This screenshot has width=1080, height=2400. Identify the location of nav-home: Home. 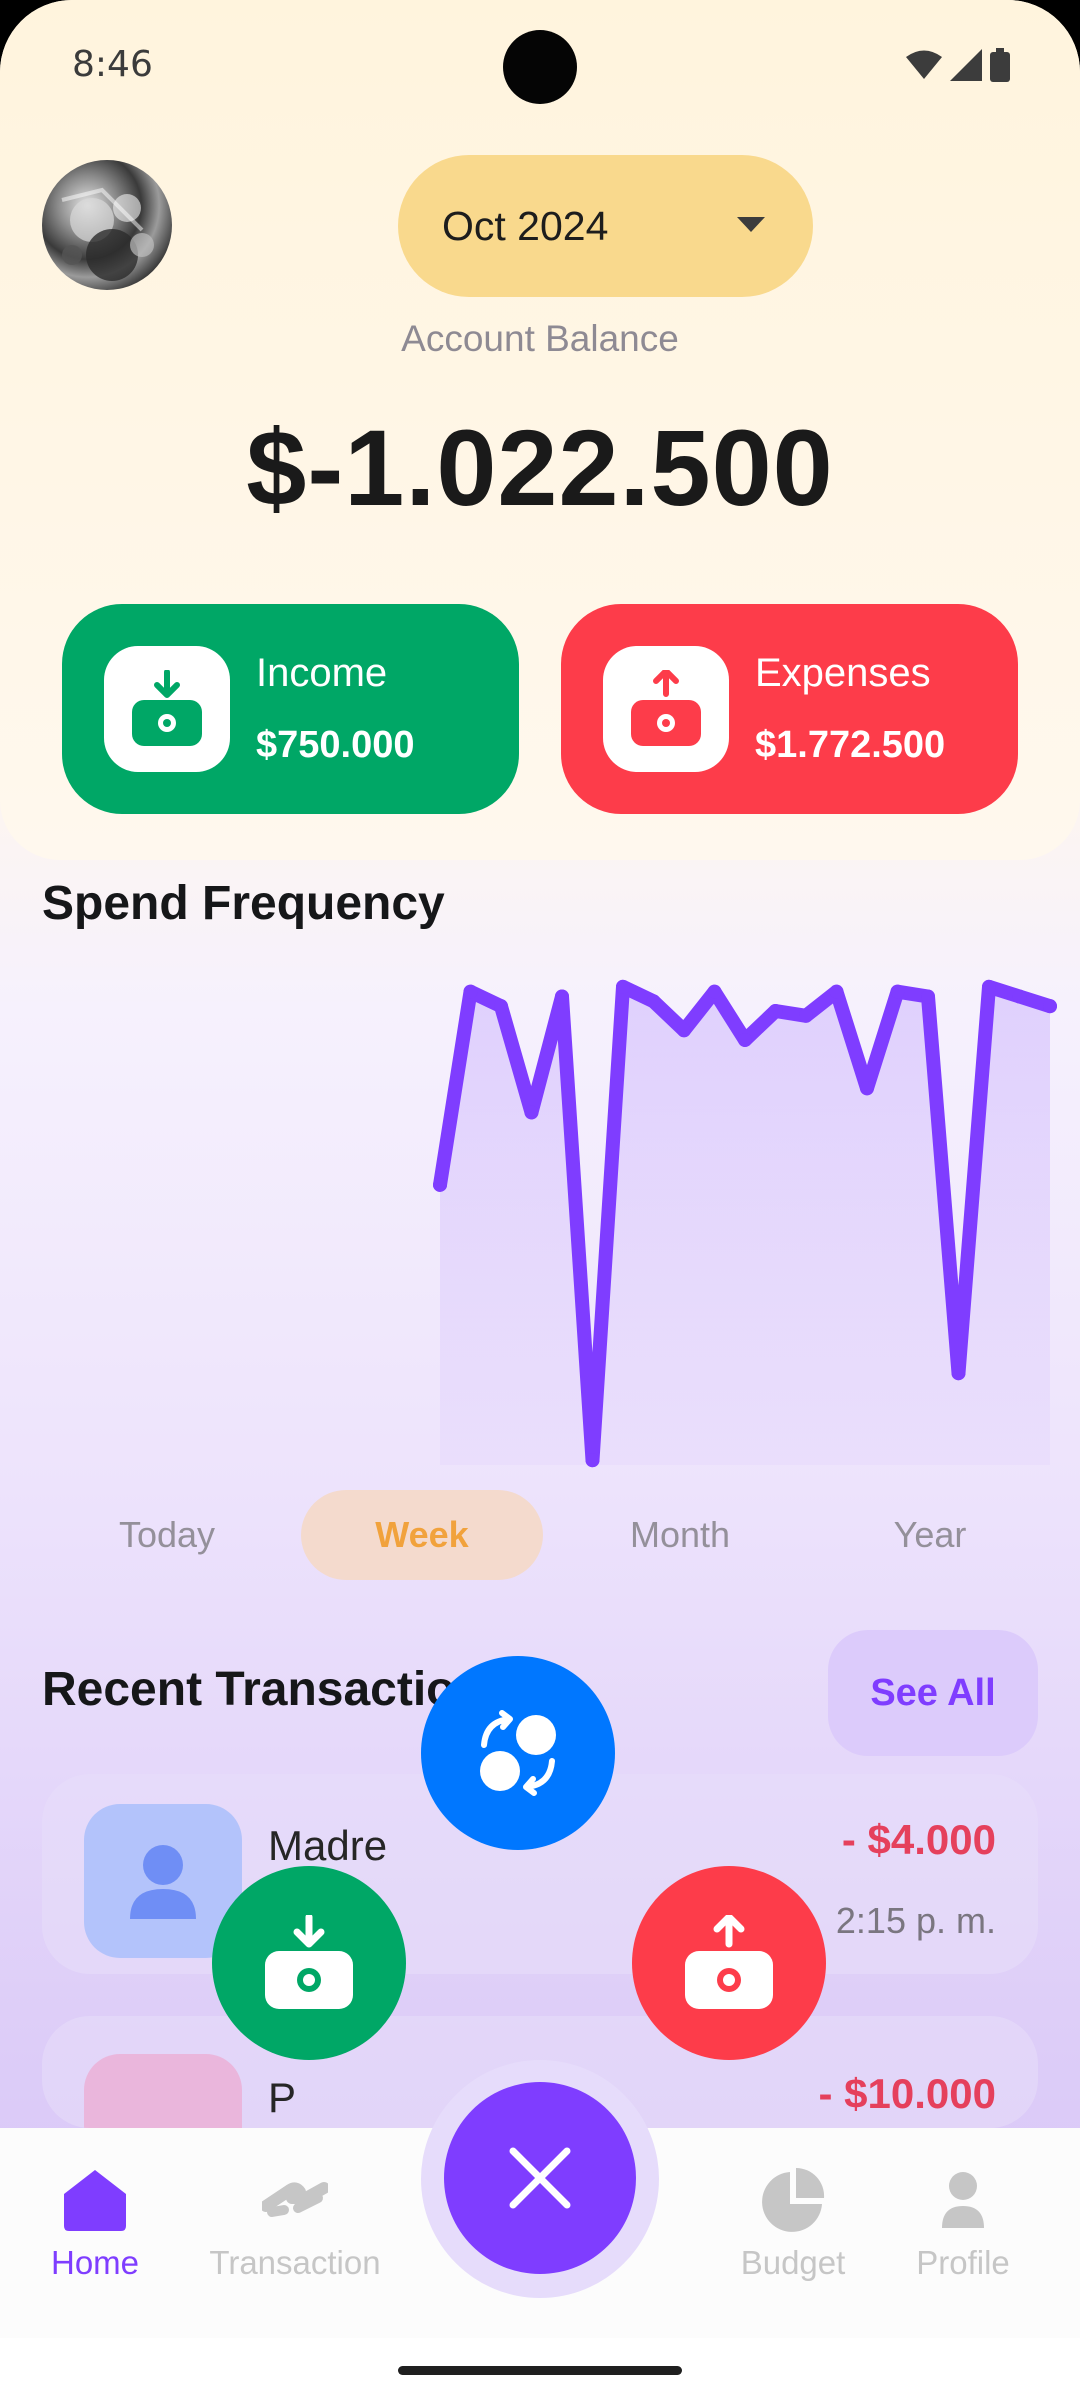
(95, 2225).